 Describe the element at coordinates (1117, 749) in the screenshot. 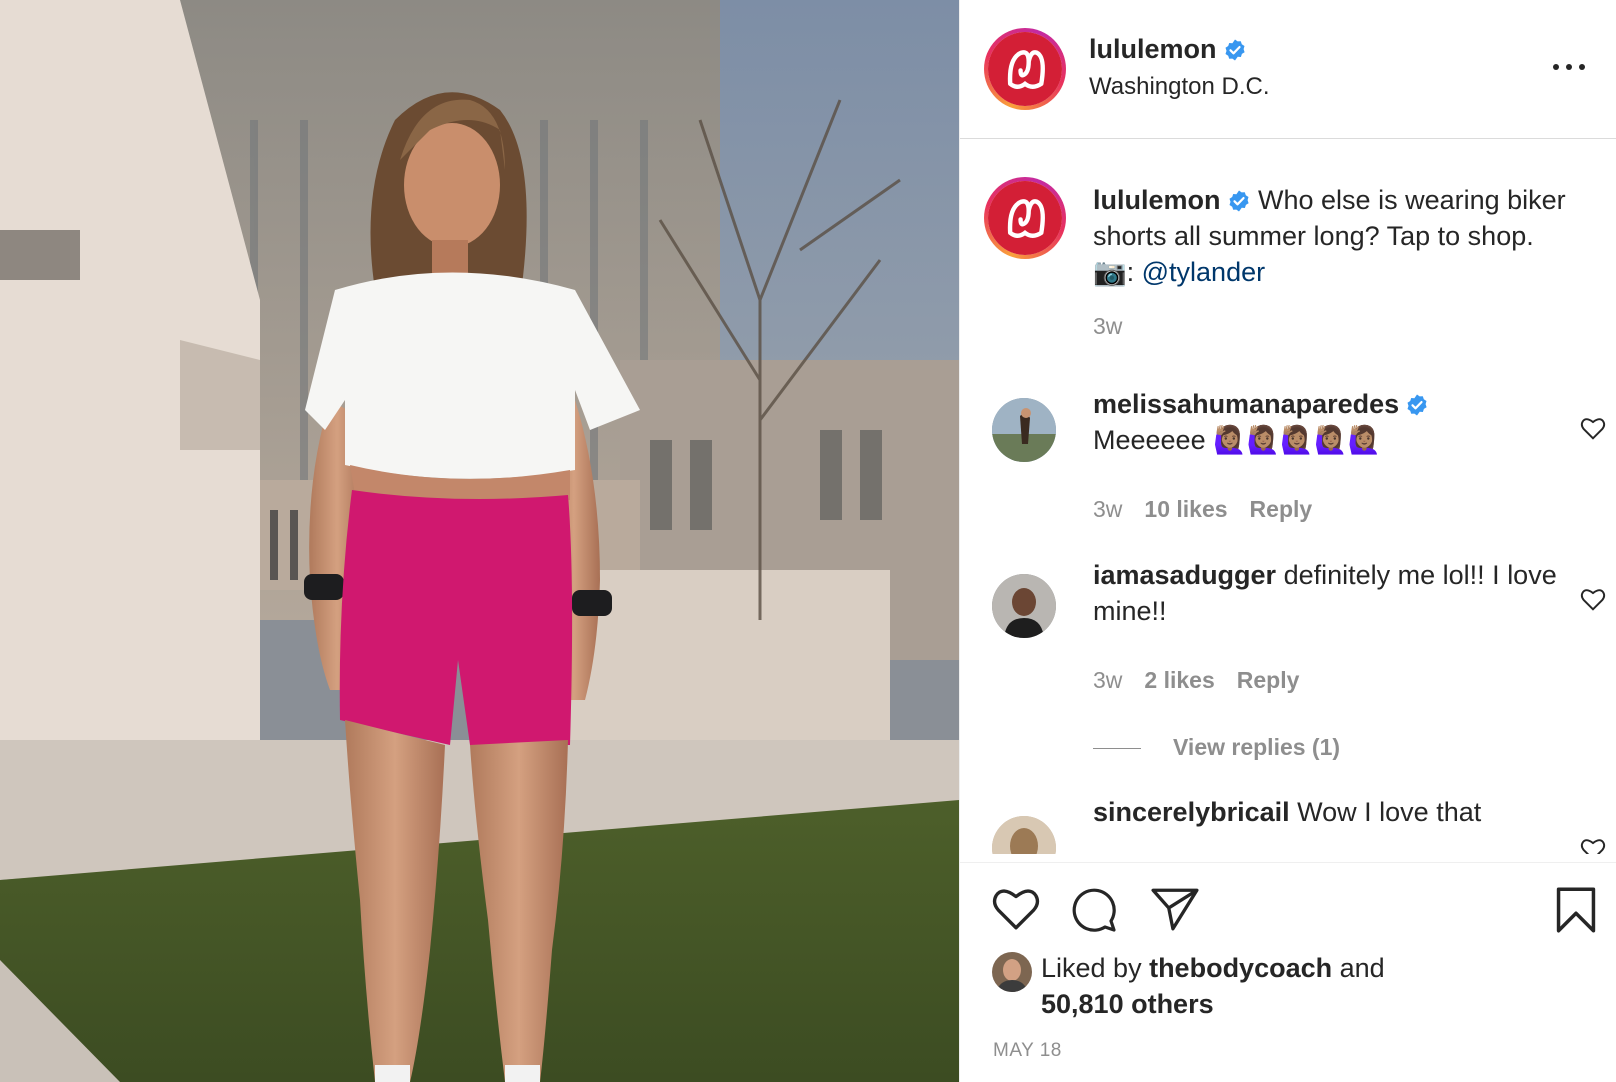

I see `replies-divider` at that location.